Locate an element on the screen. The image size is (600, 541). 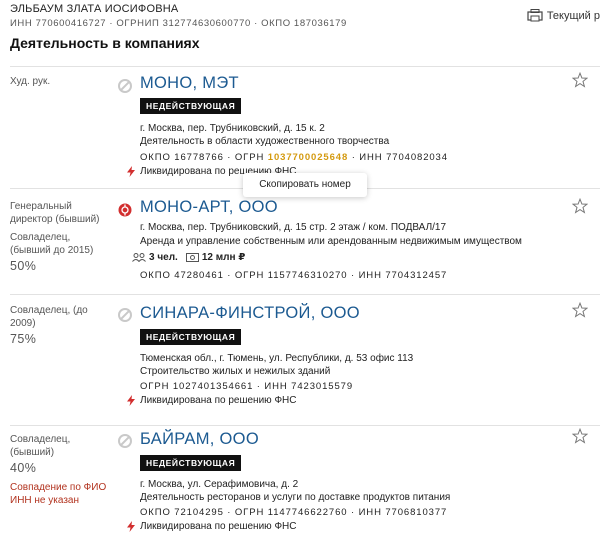
codes-suffix: · ИНН 7704082034 is located at coordinates (398, 157).